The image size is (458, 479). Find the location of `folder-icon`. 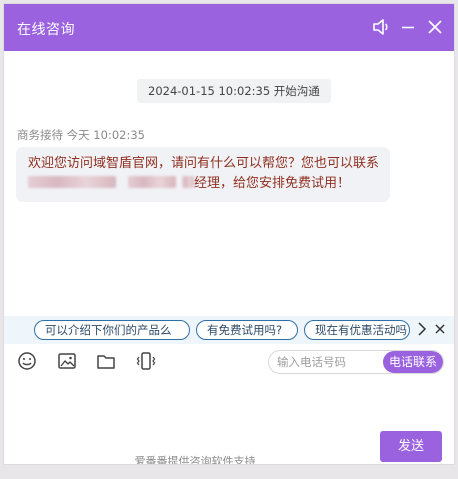

folder-icon is located at coordinates (106, 361).